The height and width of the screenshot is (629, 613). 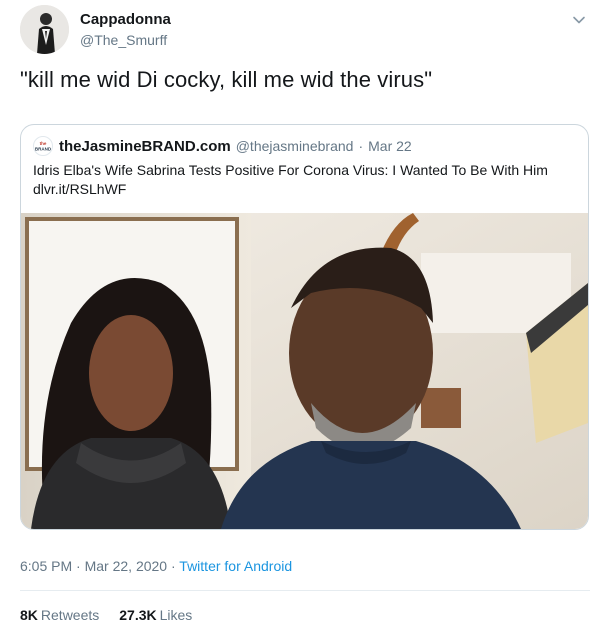 I want to click on chevron-down-icon, so click(x=579, y=20).